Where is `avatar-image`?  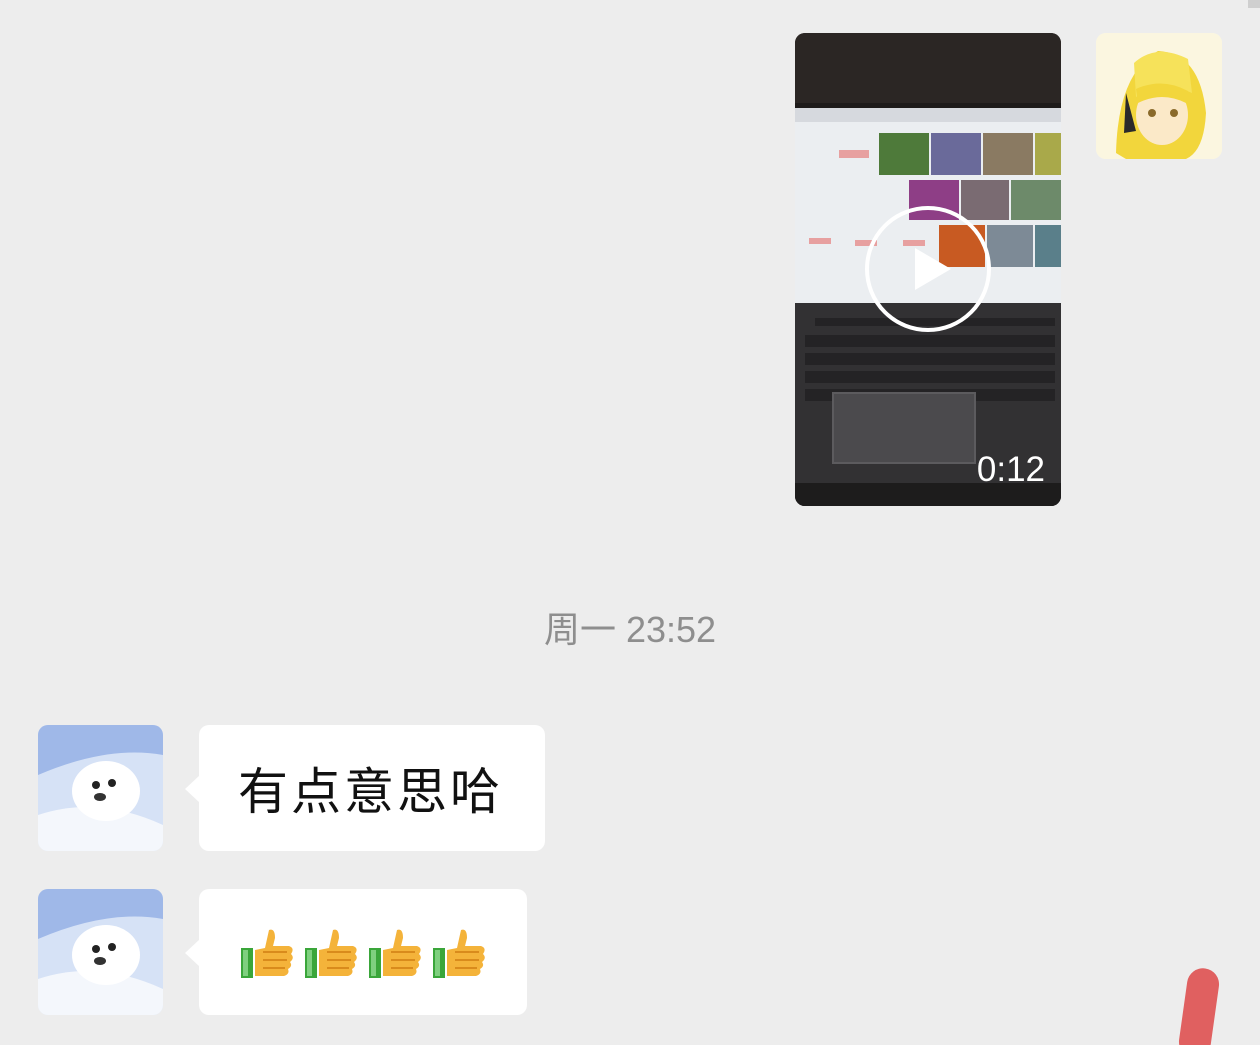
avatar-image is located at coordinates (1159, 96).